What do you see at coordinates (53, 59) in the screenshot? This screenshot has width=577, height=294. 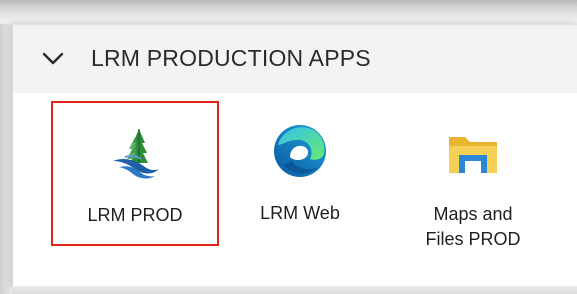 I see `chevron-down-icon` at bounding box center [53, 59].